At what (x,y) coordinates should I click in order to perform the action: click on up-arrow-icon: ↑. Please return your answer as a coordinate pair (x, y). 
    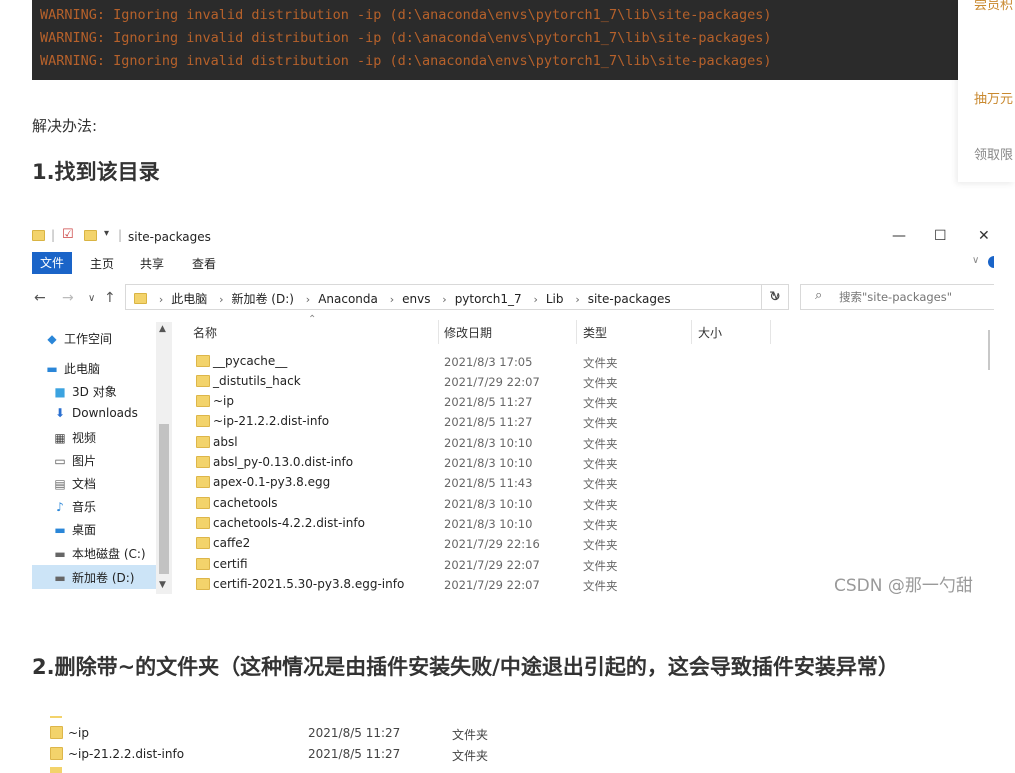
    Looking at the image, I should click on (110, 298).